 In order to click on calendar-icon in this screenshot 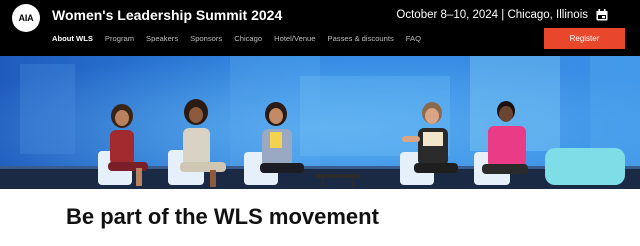, I will do `click(602, 15)`.